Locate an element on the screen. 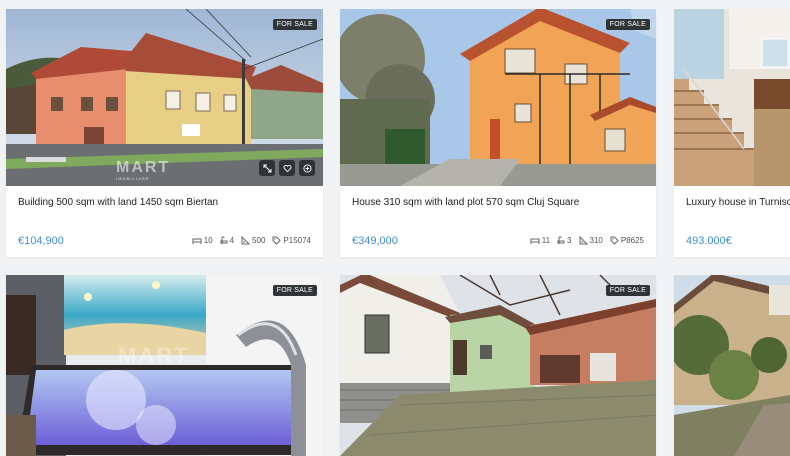 This screenshot has height=456, width=790. interior-photo is located at coordinates (732, 97).